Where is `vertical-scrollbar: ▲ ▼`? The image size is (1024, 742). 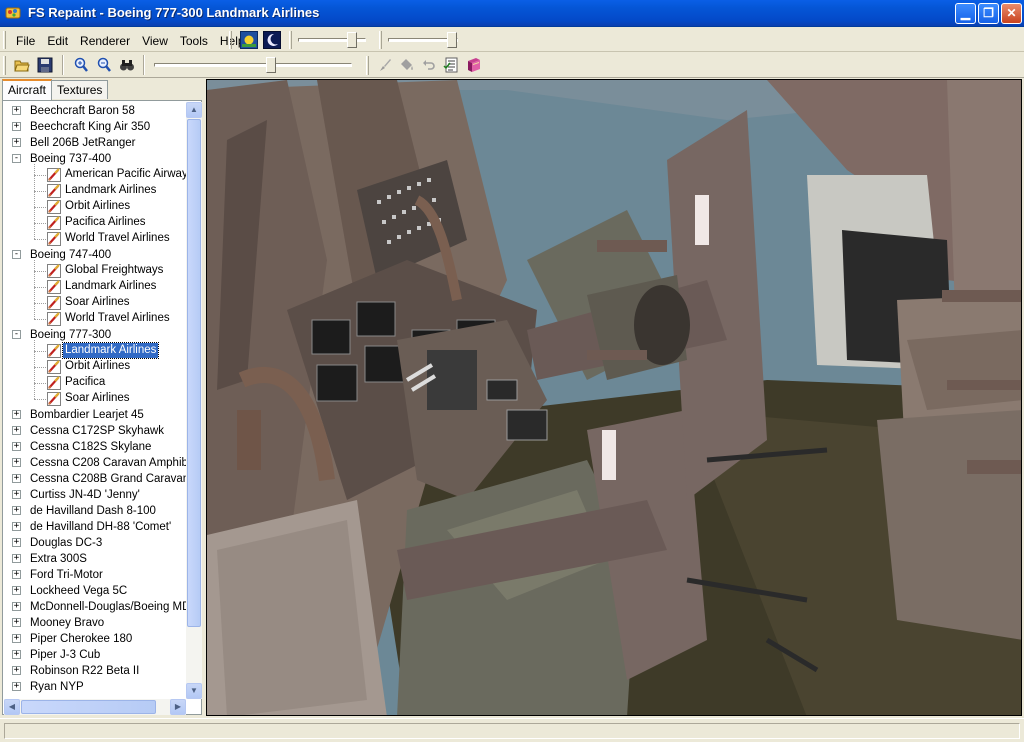
vertical-scrollbar: ▲ ▼ is located at coordinates (194, 400).